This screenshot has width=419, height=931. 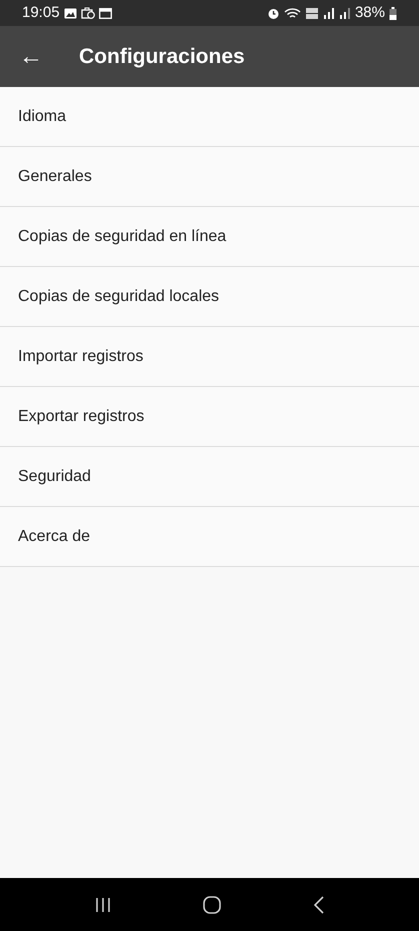 What do you see at coordinates (103, 904) in the screenshot?
I see `recents-button` at bounding box center [103, 904].